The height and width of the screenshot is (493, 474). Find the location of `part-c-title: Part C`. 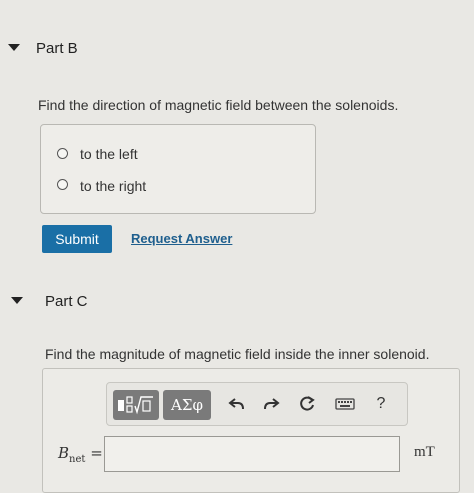

part-c-title: Part C is located at coordinates (66, 301).